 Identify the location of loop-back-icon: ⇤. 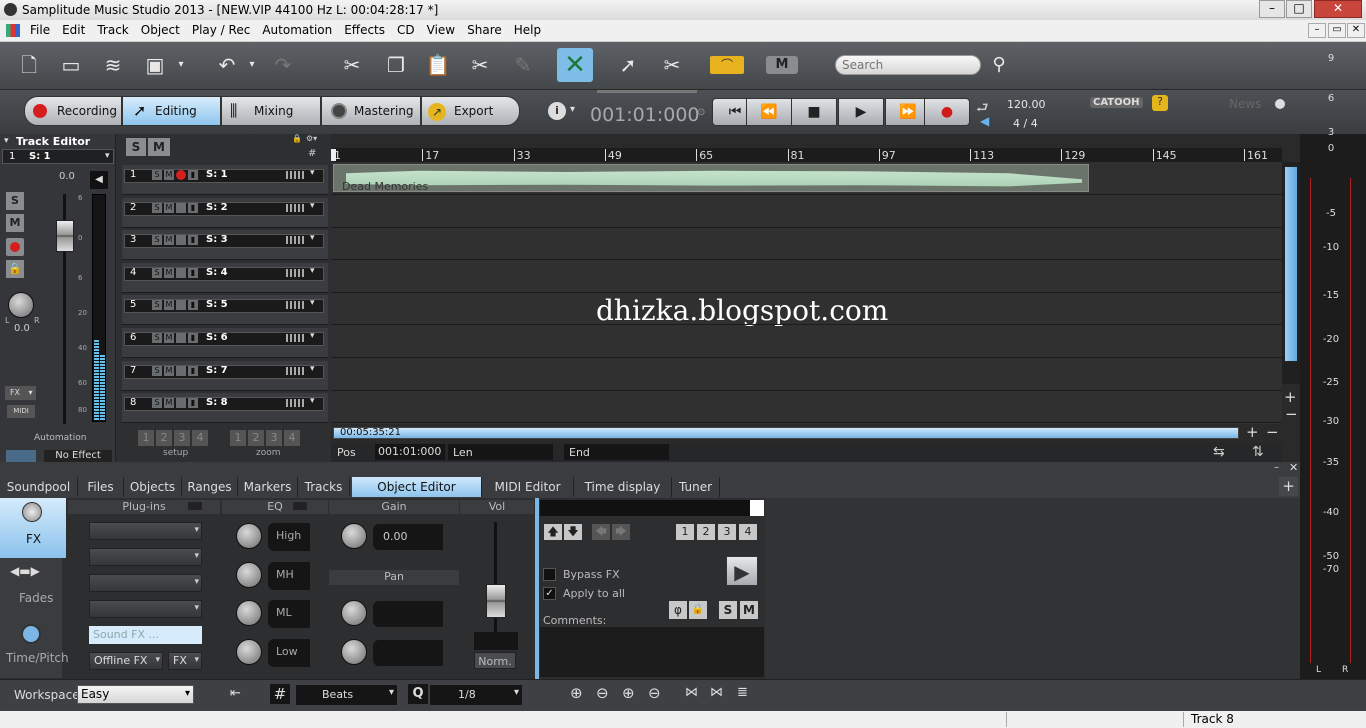
(235, 693).